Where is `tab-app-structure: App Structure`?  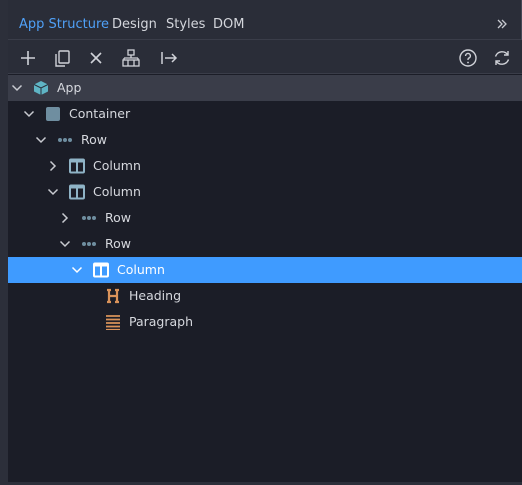
tab-app-structure: App Structure is located at coordinates (64, 24).